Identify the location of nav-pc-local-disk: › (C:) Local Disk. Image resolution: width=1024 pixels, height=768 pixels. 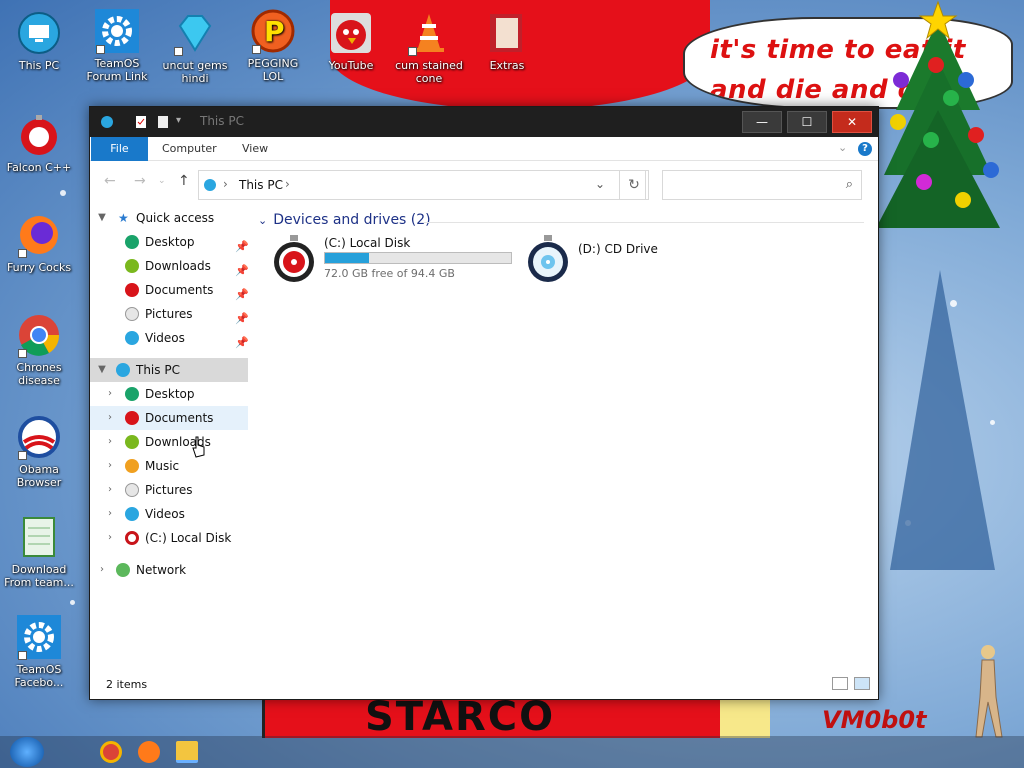
(169, 538).